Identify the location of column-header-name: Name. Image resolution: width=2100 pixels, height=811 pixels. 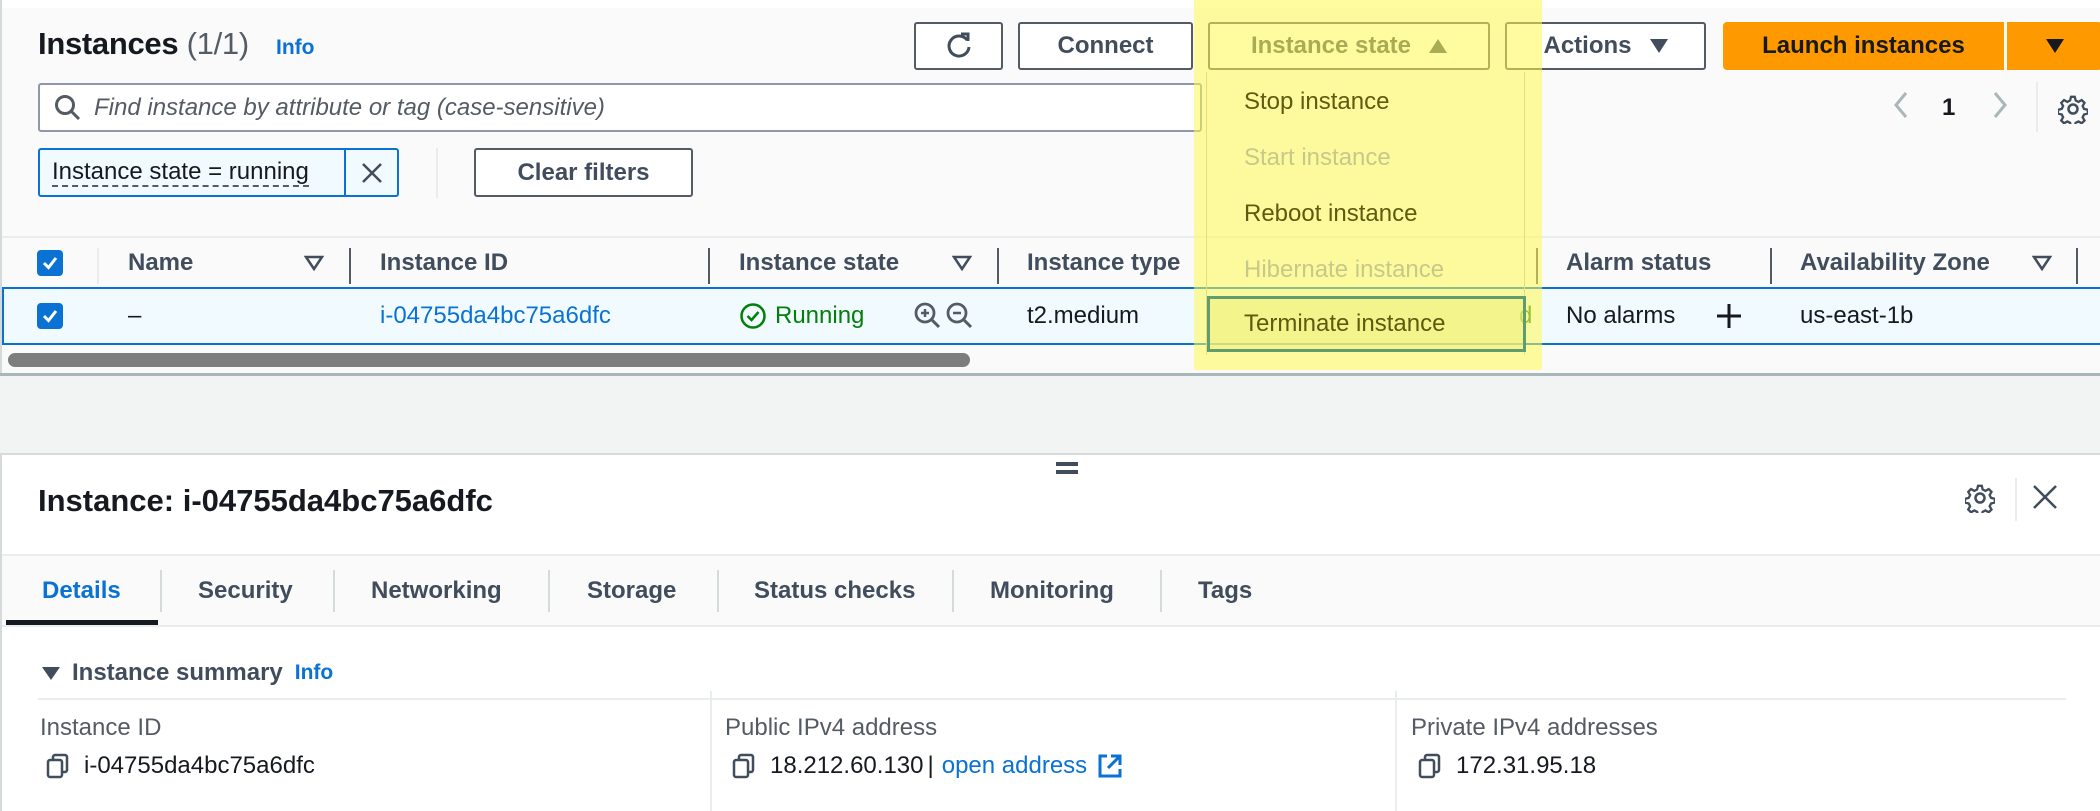
(160, 263).